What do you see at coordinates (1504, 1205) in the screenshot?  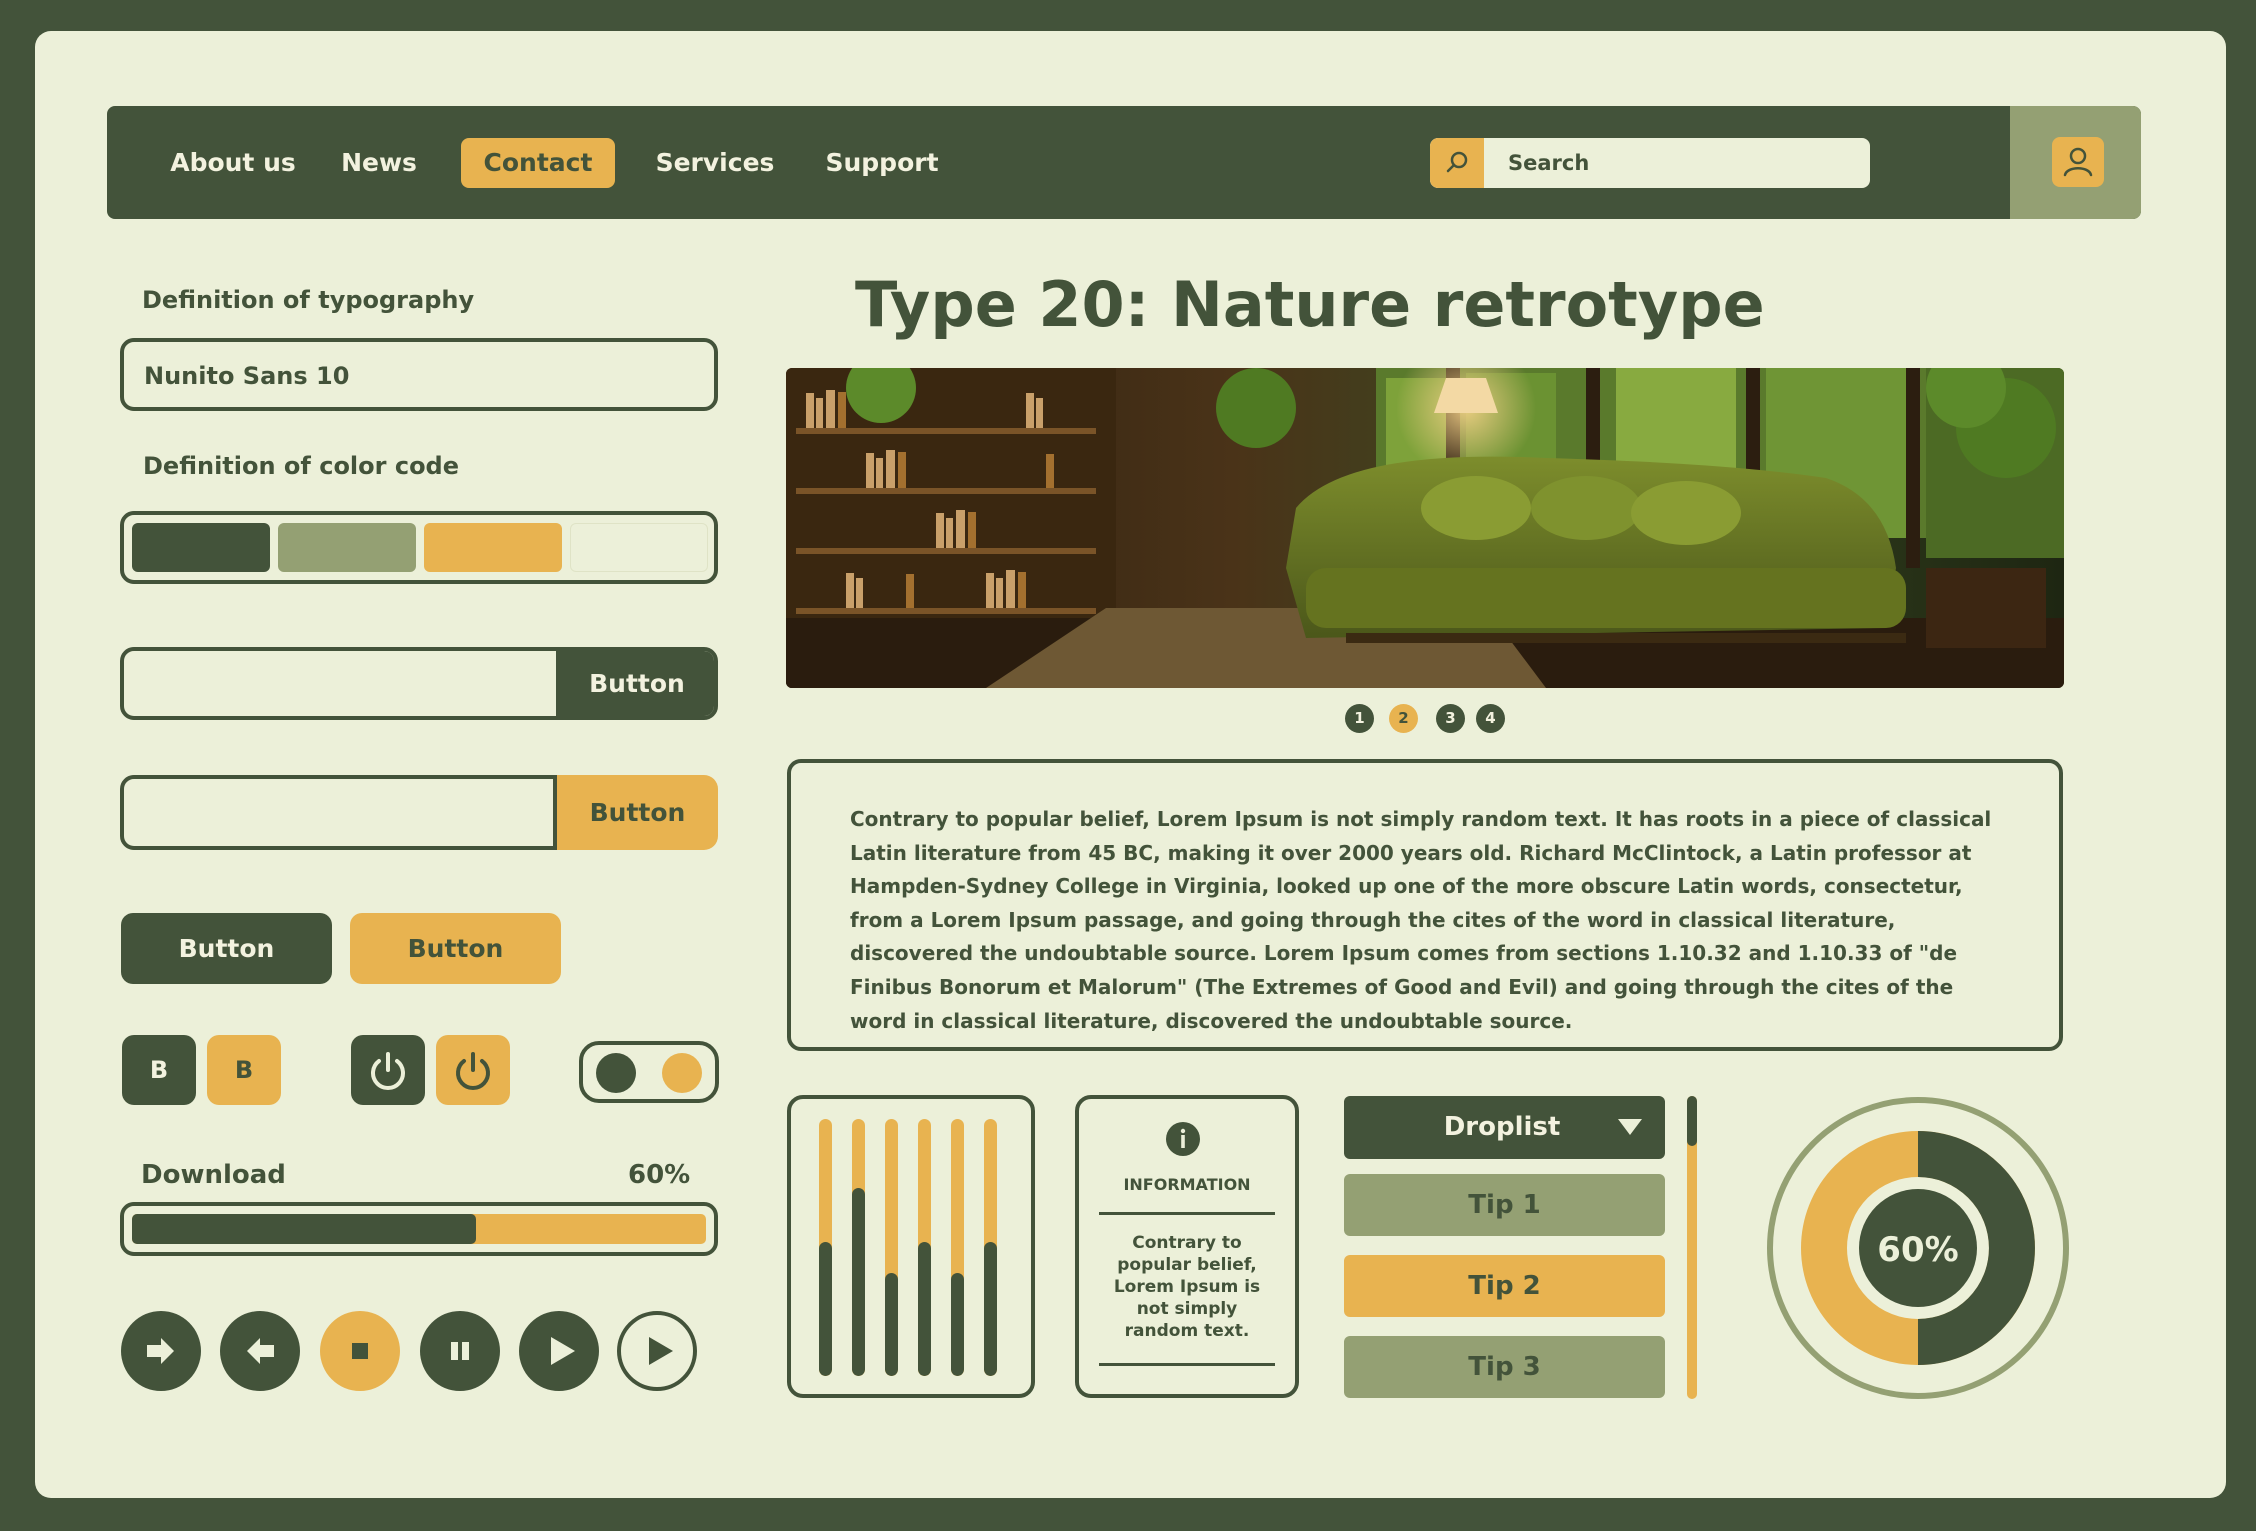 I see `droplist-option-tip-1: Tip 1` at bounding box center [1504, 1205].